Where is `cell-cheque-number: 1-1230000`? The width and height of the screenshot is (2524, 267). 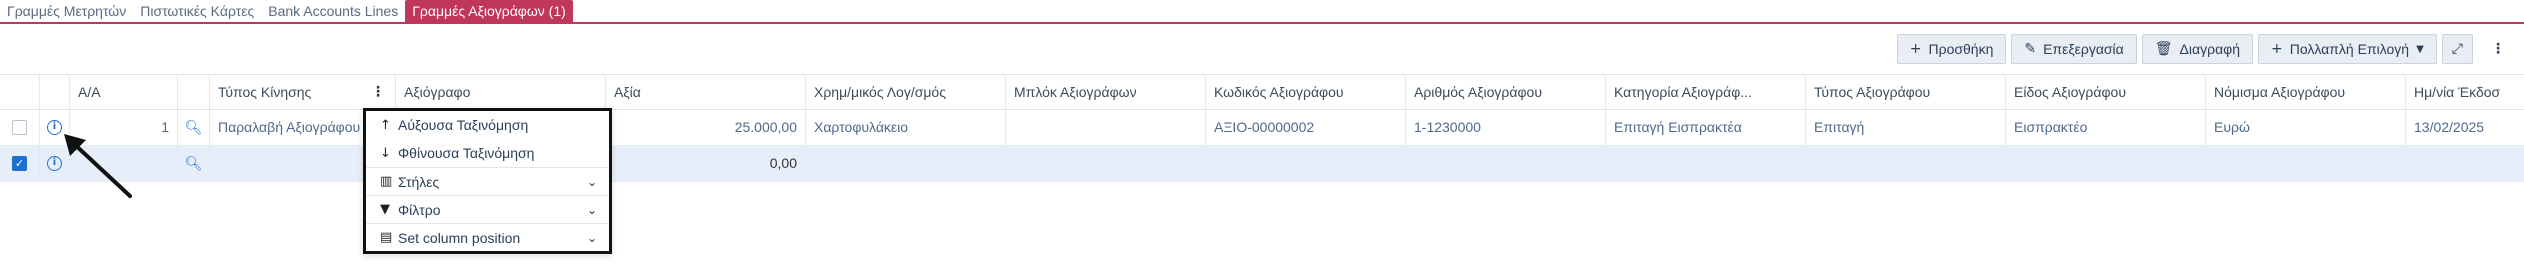
cell-cheque-number: 1-1230000 is located at coordinates (1506, 127).